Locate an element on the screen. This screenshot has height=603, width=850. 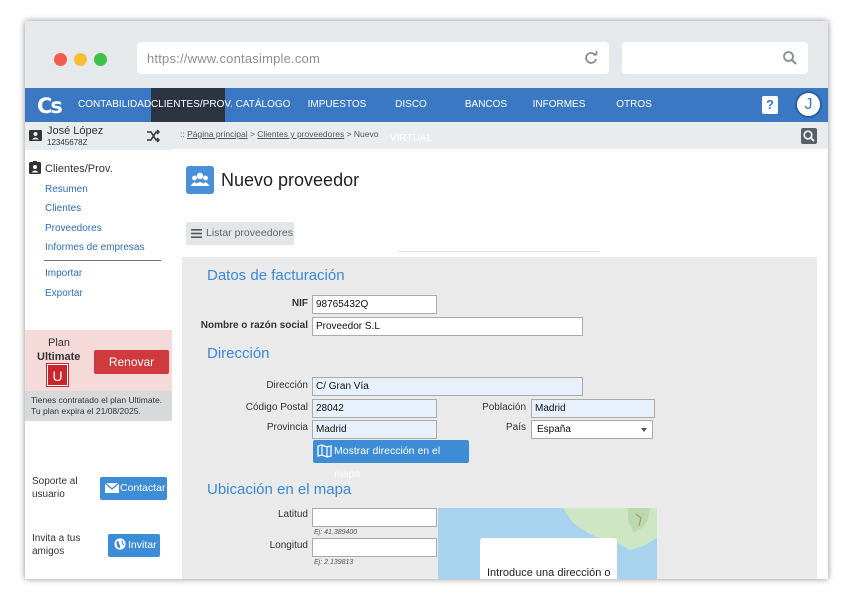
user-id: 12345678Z is located at coordinates (67, 142).